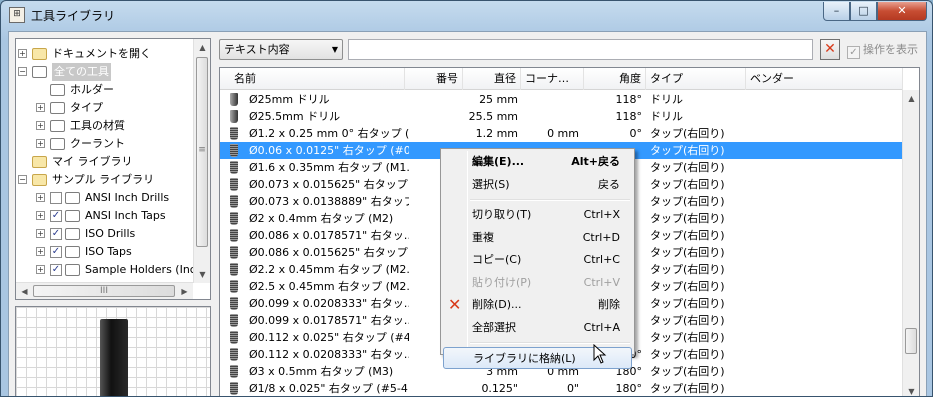  Describe the element at coordinates (184, 291) in the screenshot. I see `scroll-right-icon: ▶` at that location.